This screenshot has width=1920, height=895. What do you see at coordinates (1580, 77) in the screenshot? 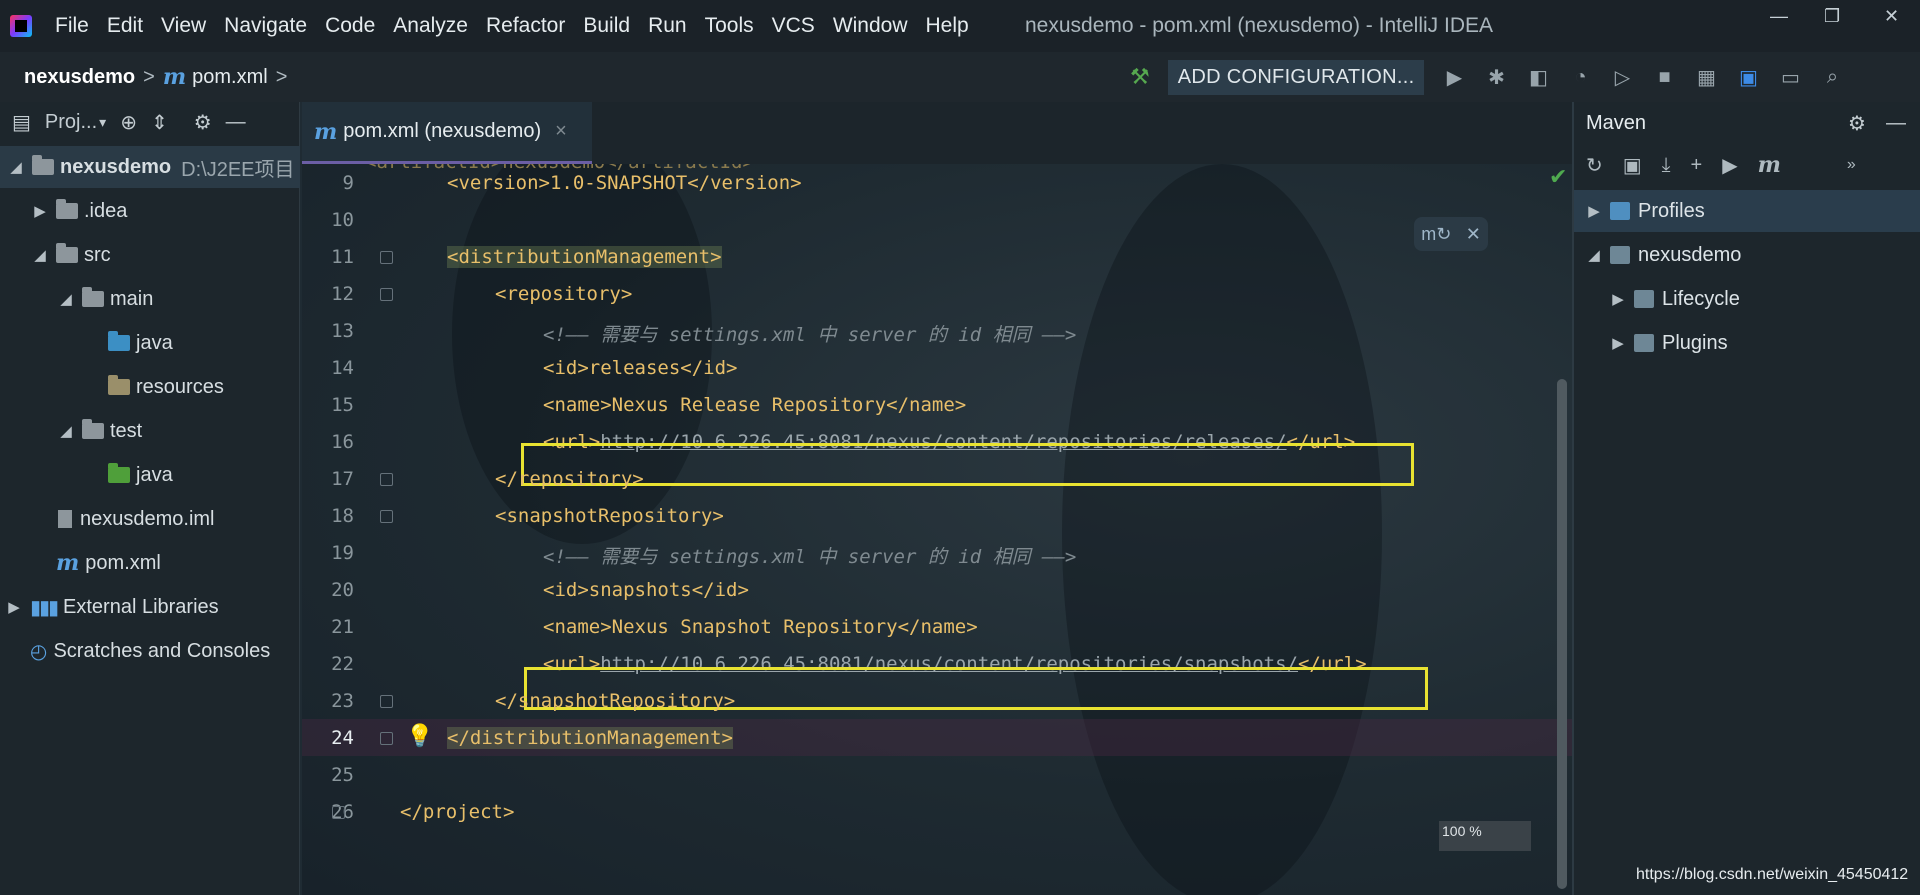
I see `profile-icon: ◔` at bounding box center [1580, 77].